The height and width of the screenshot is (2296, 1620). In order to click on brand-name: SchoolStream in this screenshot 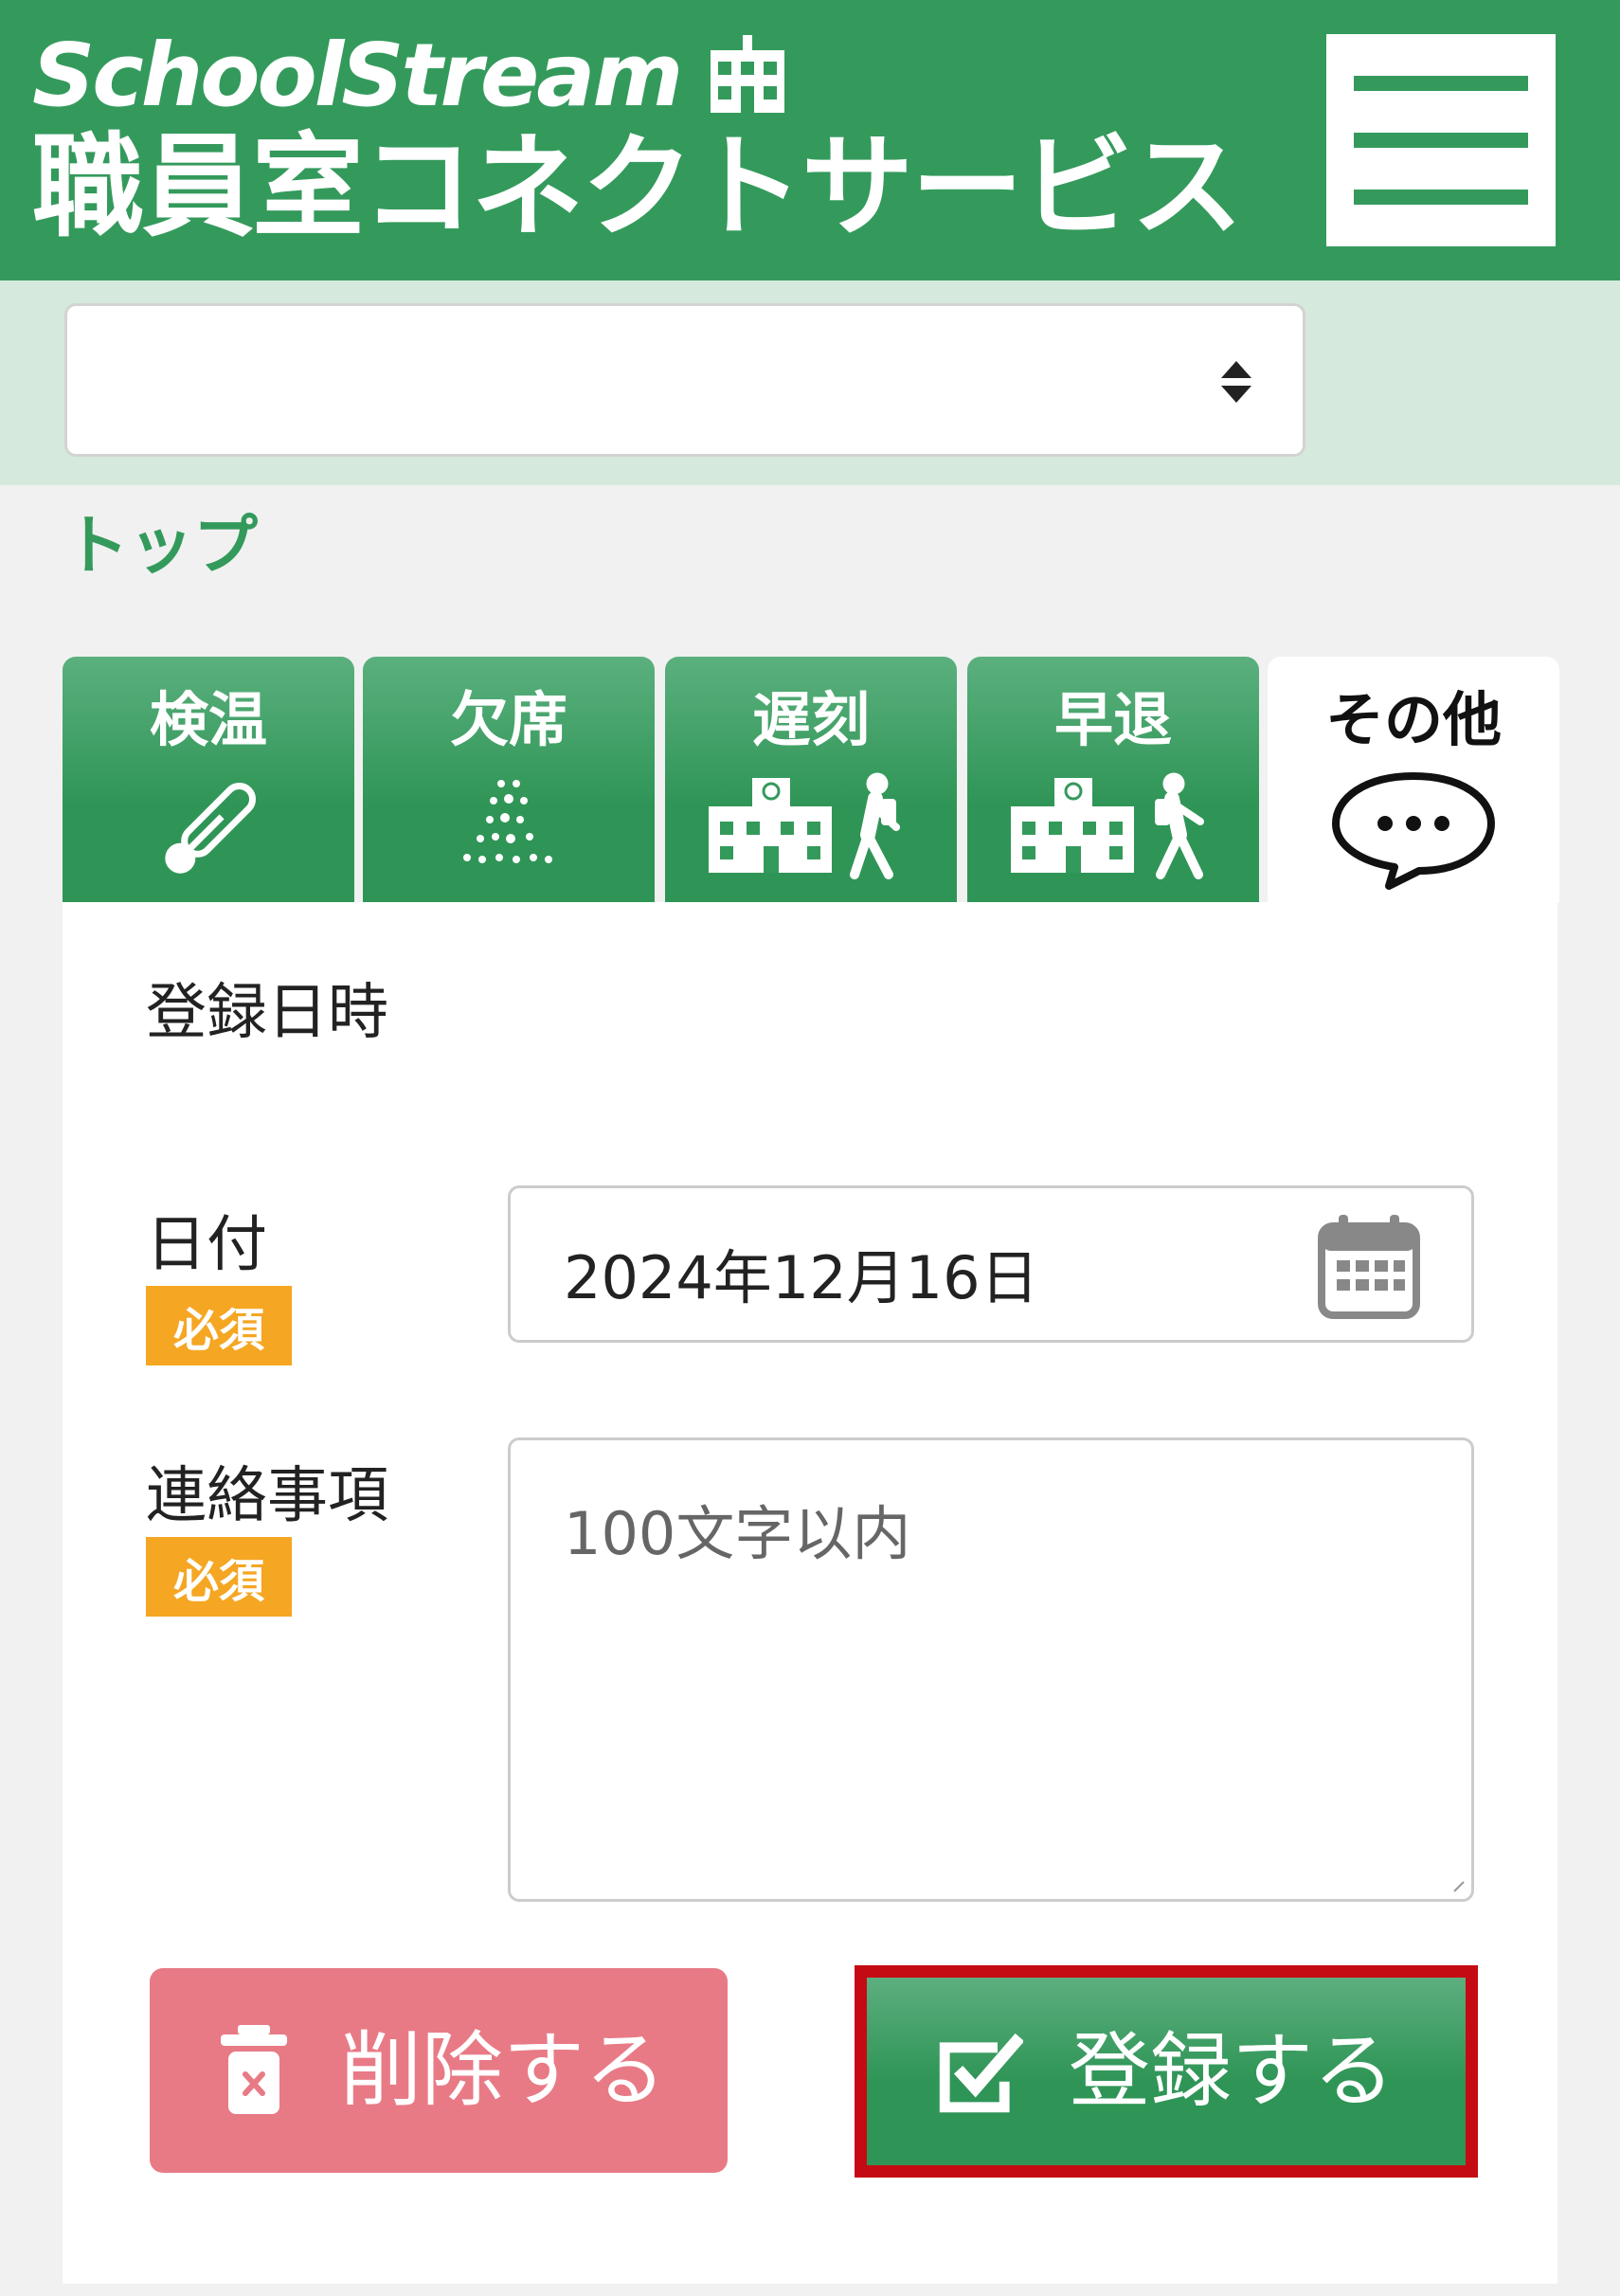, I will do `click(357, 75)`.